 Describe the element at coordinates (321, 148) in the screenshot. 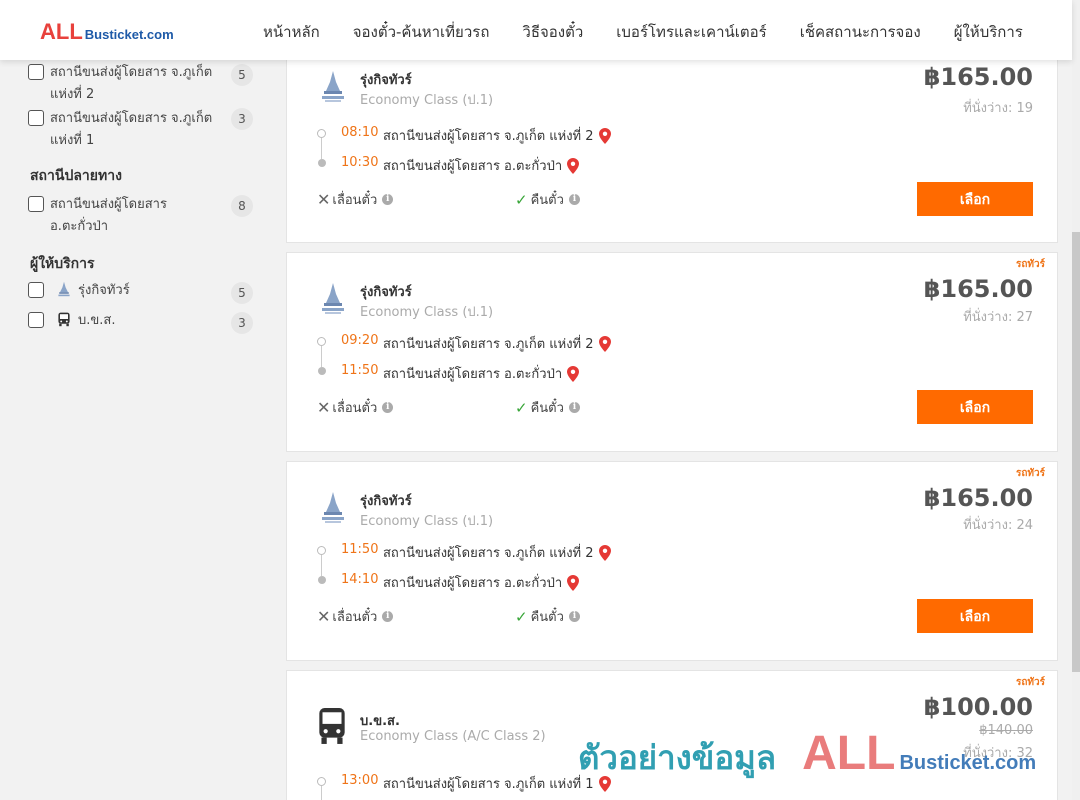

I see `timeline-line` at that location.